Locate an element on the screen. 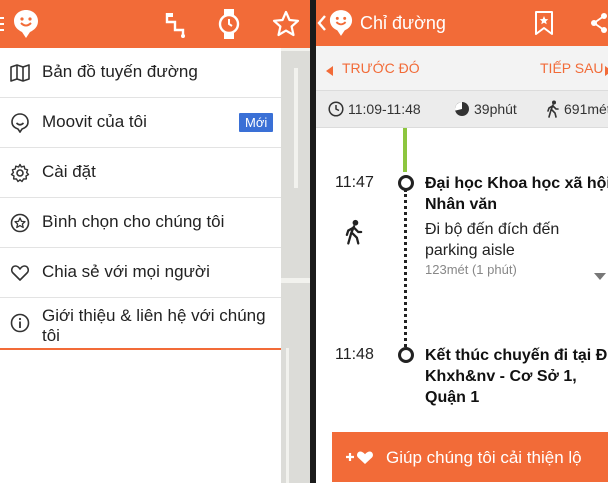 The height and width of the screenshot is (483, 608). stop-name-line: Kết thúc chuyến đi tại Đ is located at coordinates (516, 355).